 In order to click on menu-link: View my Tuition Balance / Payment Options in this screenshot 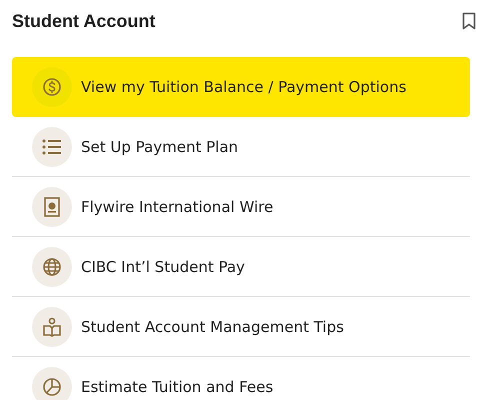, I will do `click(241, 87)`.